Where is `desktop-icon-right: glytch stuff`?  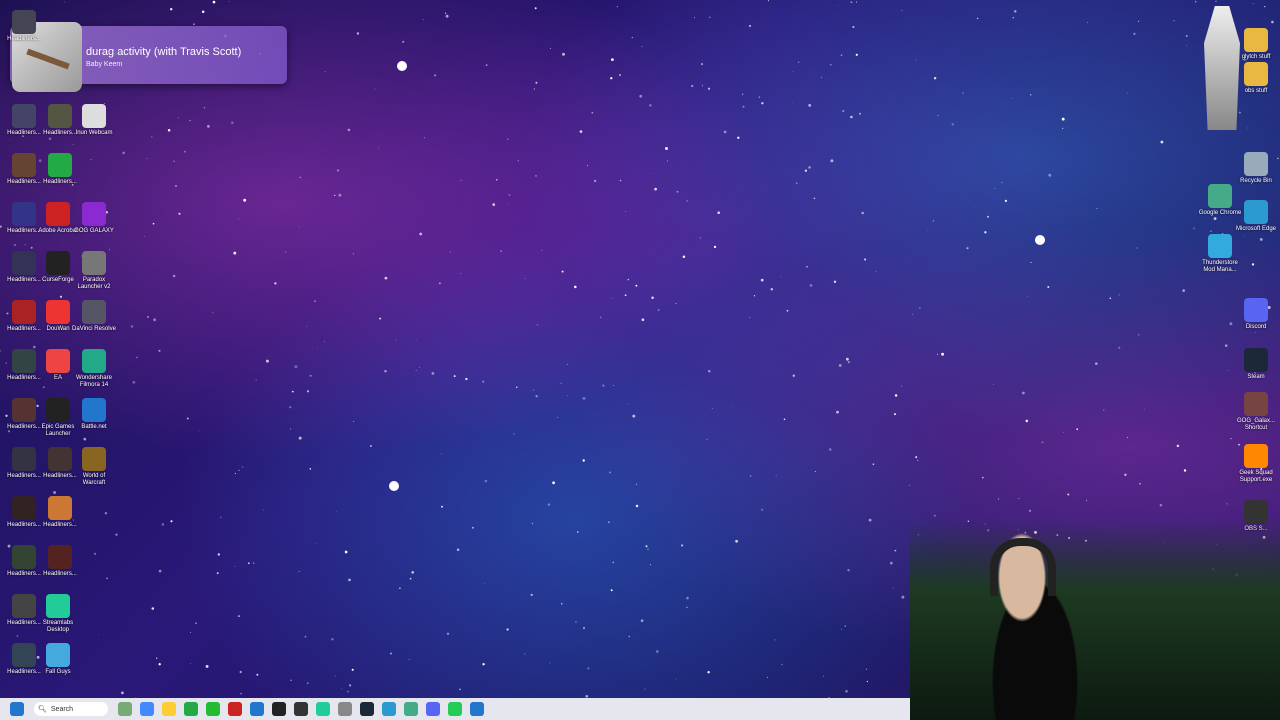
desktop-icon-right: glytch stuff is located at coordinates (1256, 44).